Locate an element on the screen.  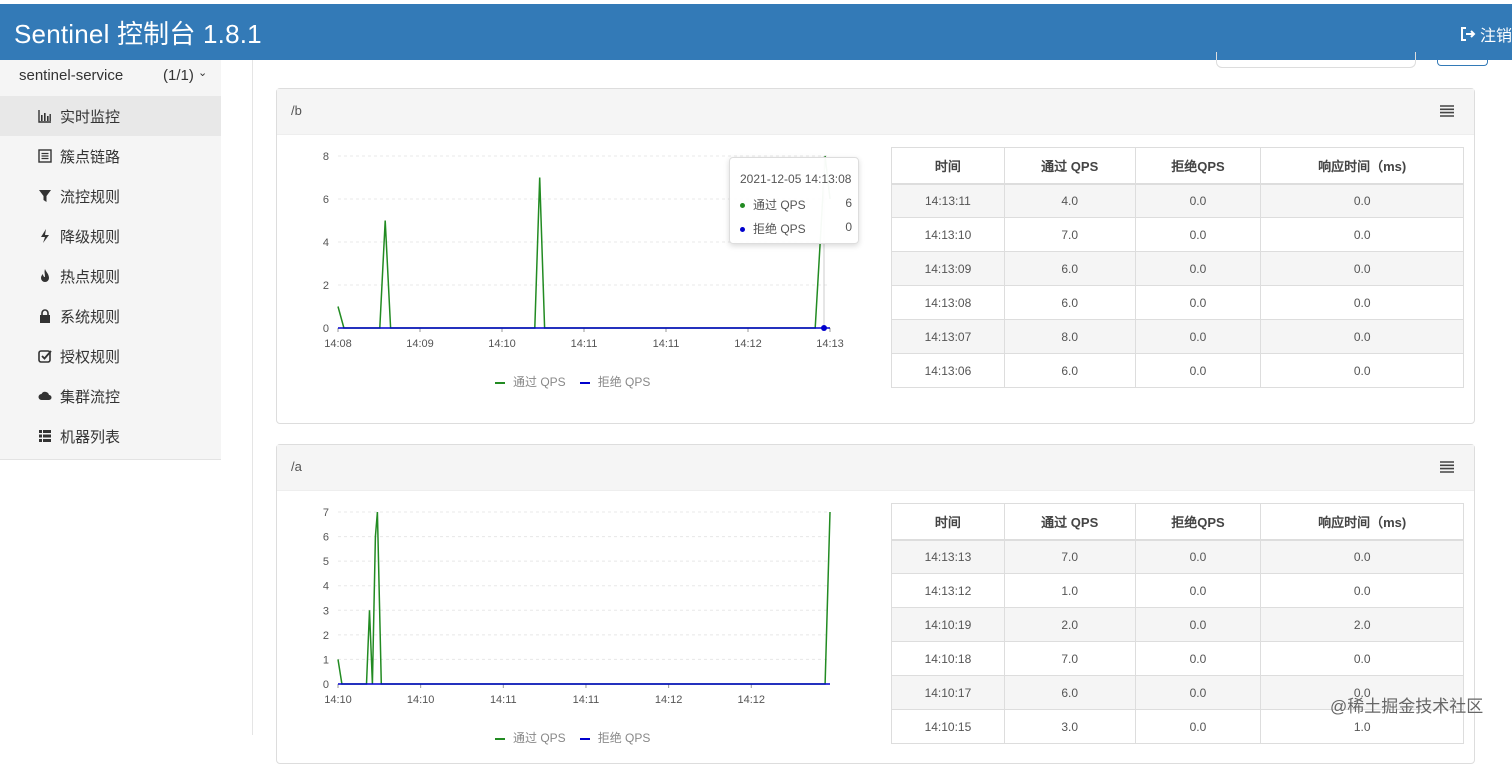
logout-link: 注销 is located at coordinates (1486, 34).